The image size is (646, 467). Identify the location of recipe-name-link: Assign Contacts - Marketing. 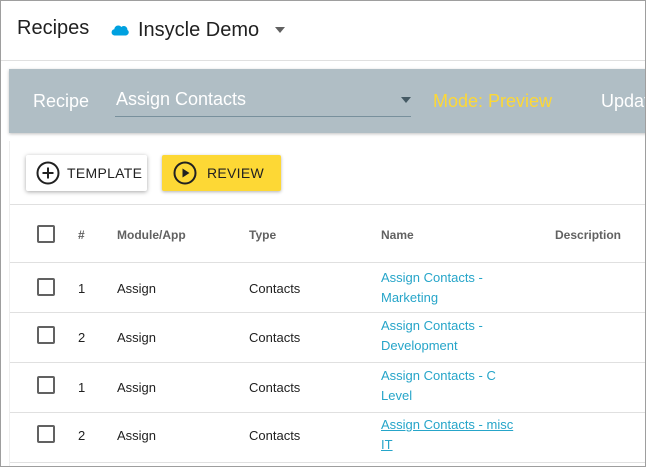
(456, 288).